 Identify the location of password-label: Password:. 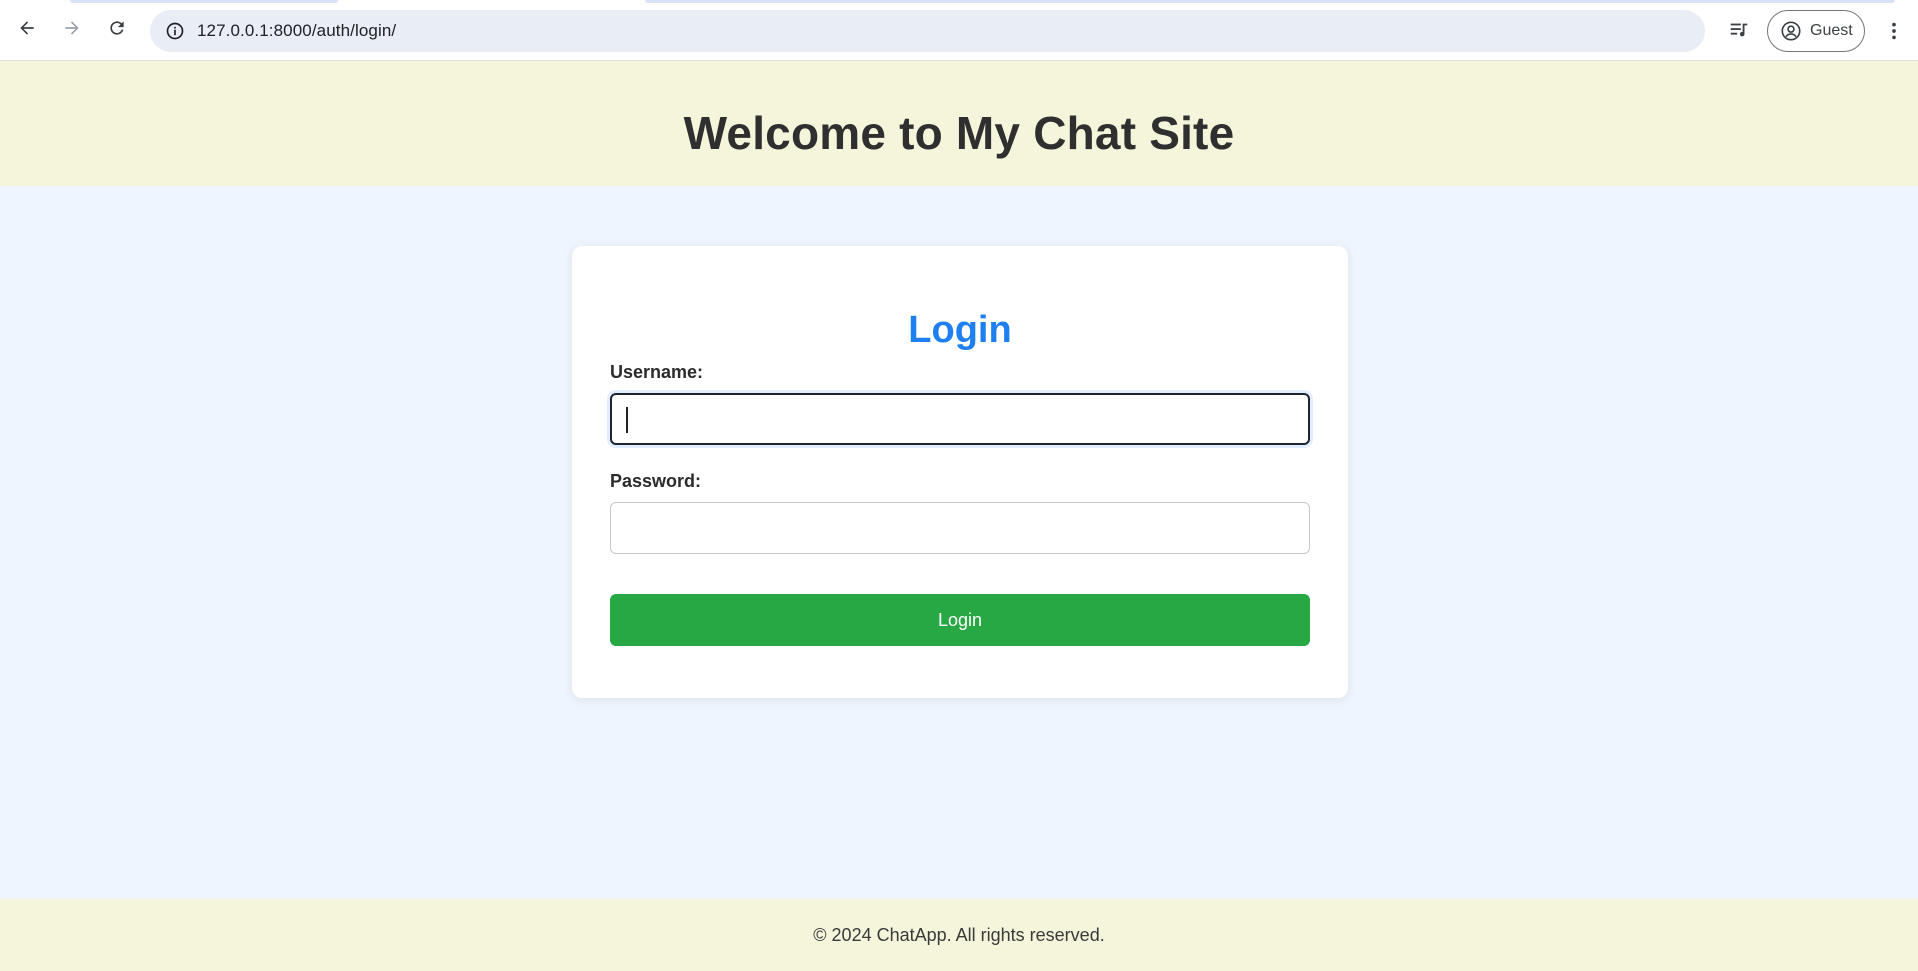
(656, 481).